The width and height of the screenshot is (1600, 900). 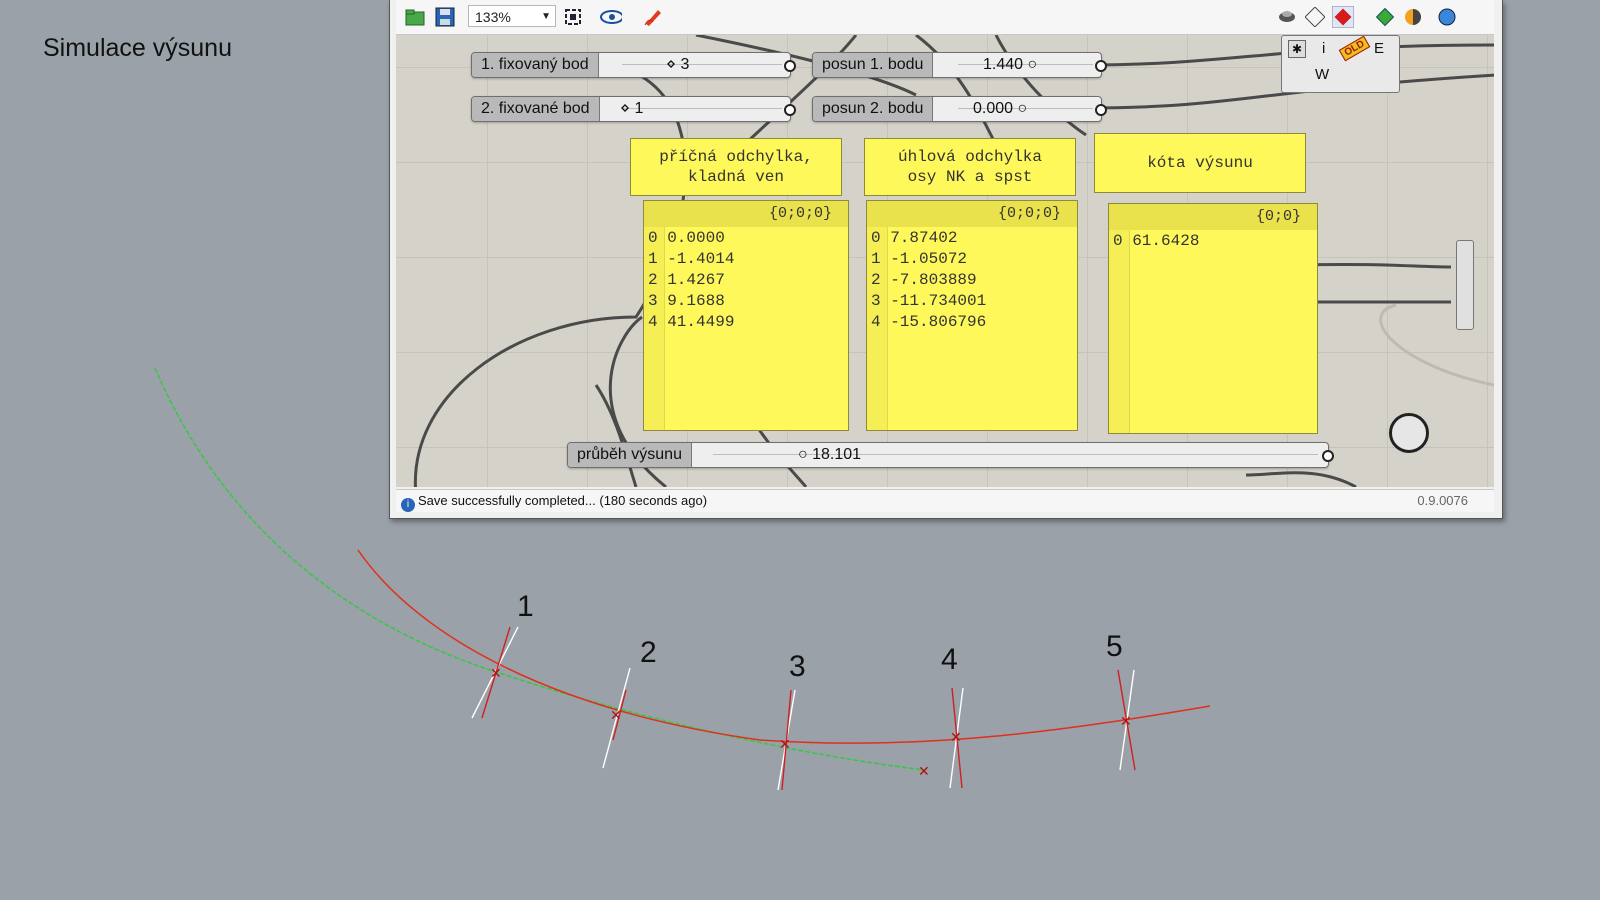 What do you see at coordinates (686, 280) in the screenshot?
I see `panel-row: 2 1.4267` at bounding box center [686, 280].